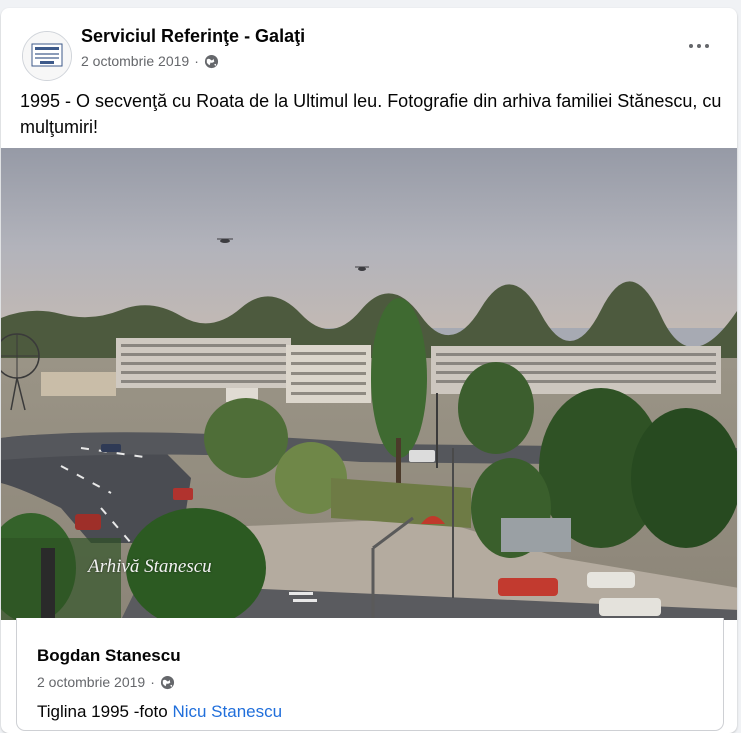 Image resolution: width=741 pixels, height=733 pixels. What do you see at coordinates (227, 711) in the screenshot?
I see `tagged-person-link: Nicu Stanescu` at bounding box center [227, 711].